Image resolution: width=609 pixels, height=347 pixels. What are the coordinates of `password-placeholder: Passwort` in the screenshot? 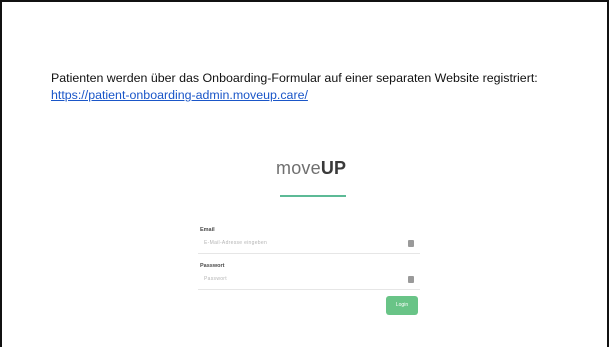 It's located at (215, 279).